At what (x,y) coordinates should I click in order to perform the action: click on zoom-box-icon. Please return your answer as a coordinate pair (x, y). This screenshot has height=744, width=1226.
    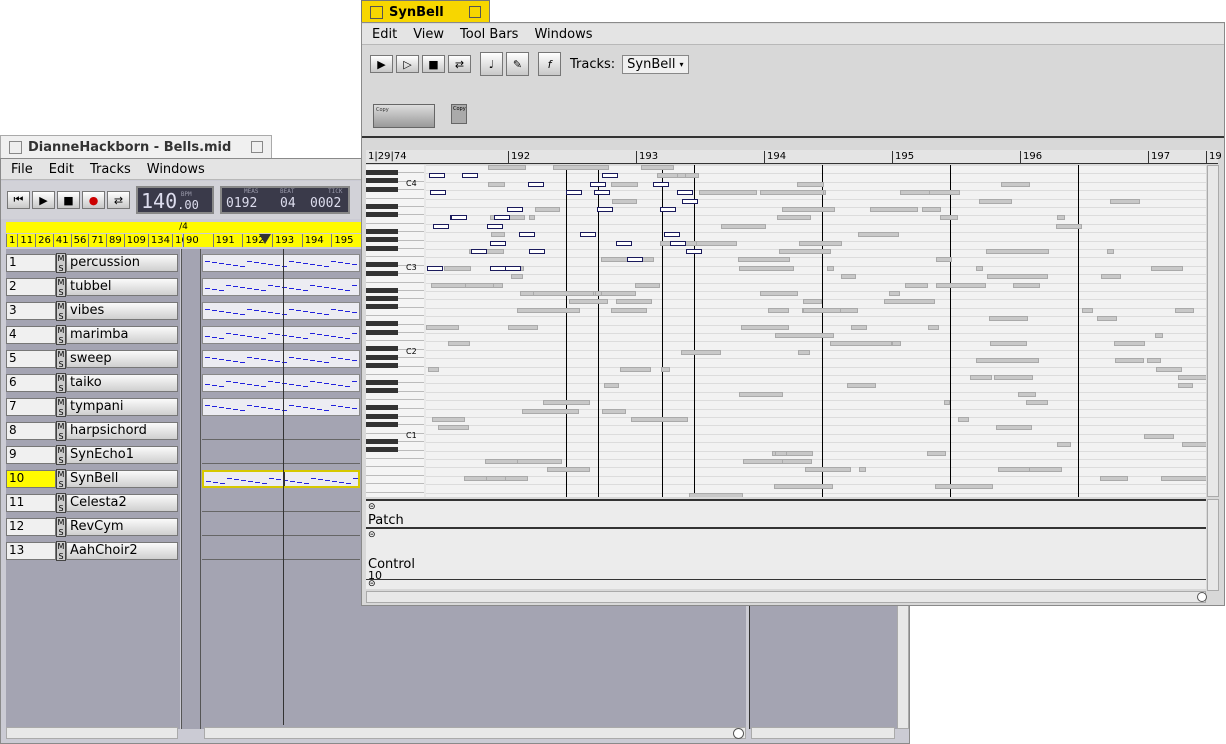
    Looking at the image, I should click on (475, 12).